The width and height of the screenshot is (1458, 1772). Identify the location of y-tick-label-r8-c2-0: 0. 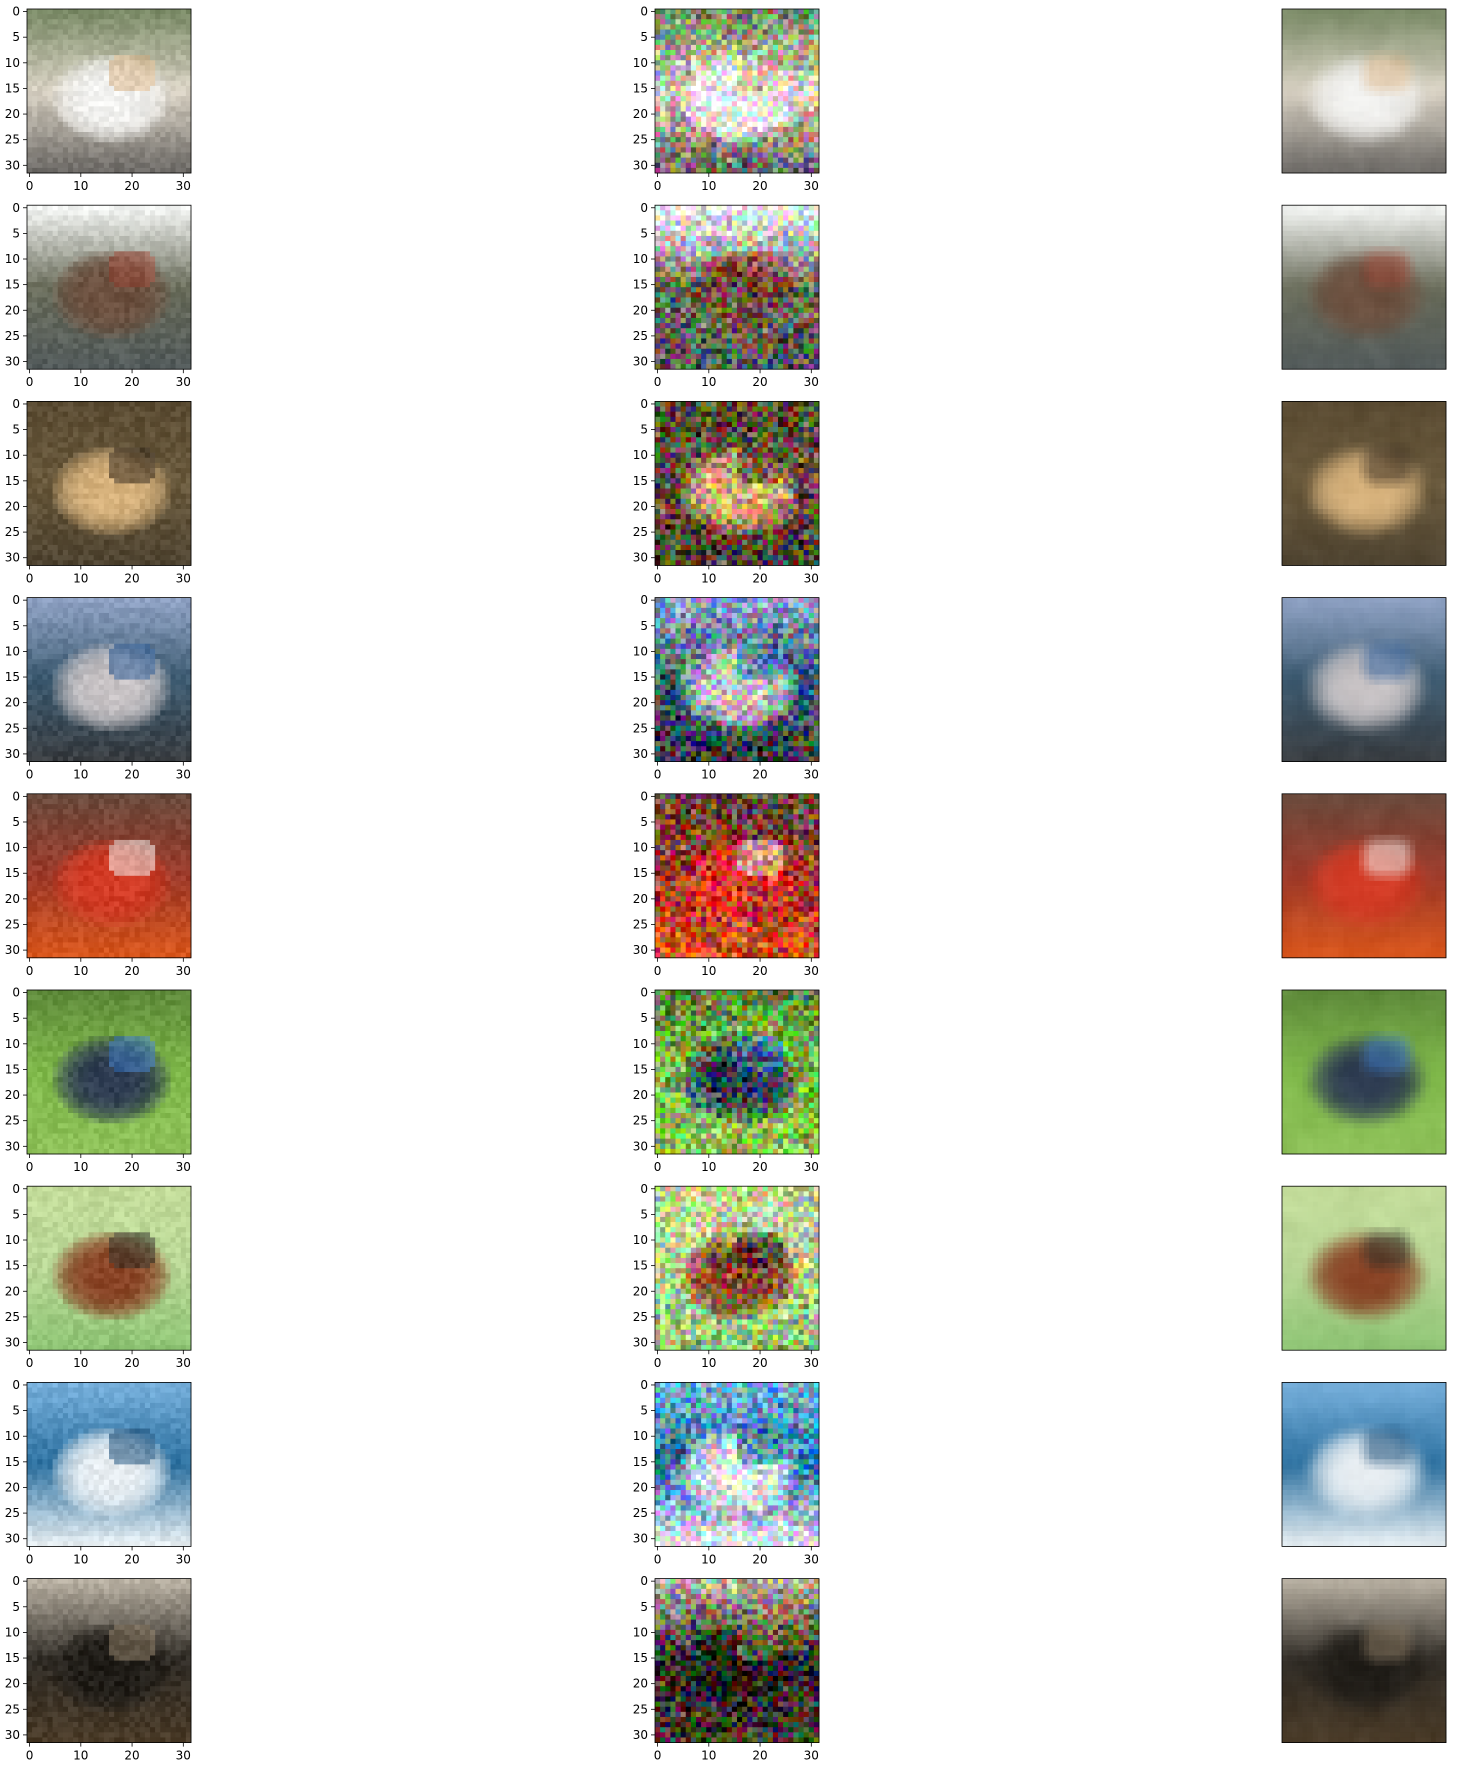
(644, 1385).